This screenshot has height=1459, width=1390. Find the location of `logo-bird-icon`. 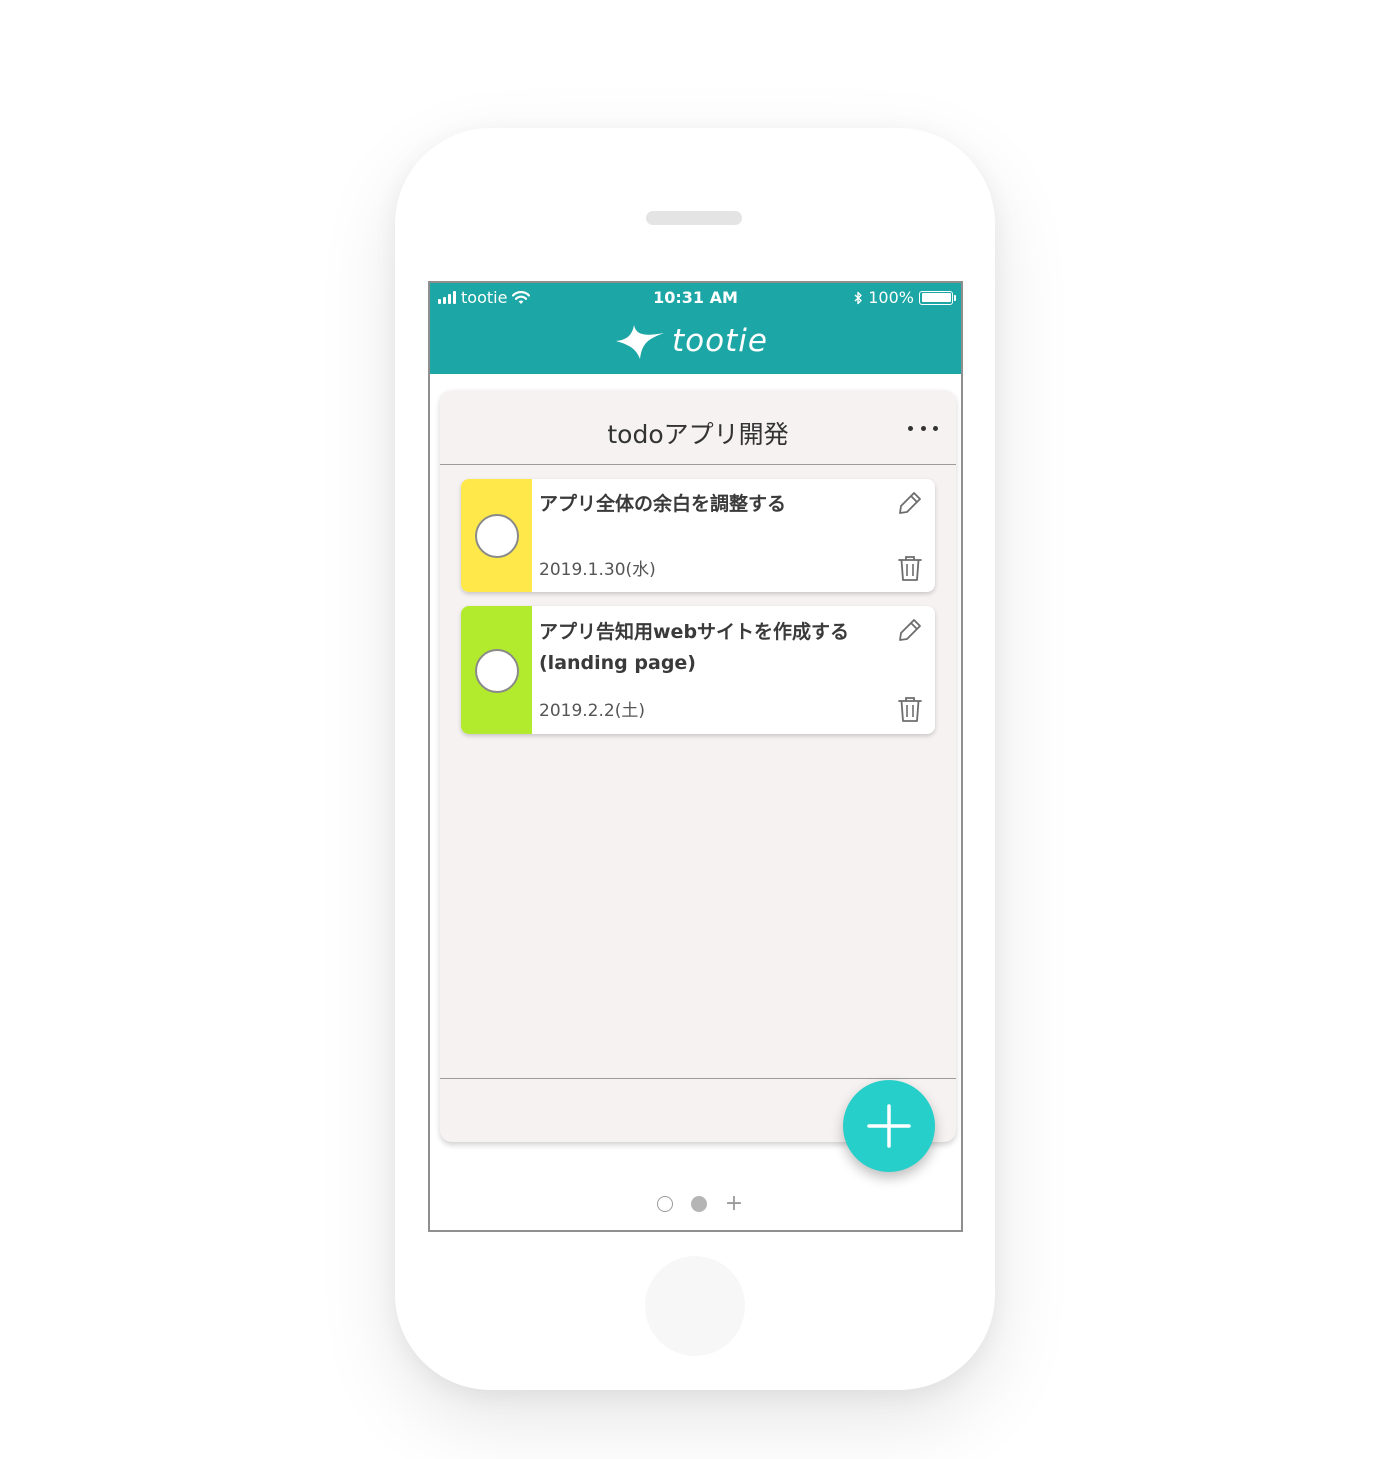

logo-bird-icon is located at coordinates (640, 342).